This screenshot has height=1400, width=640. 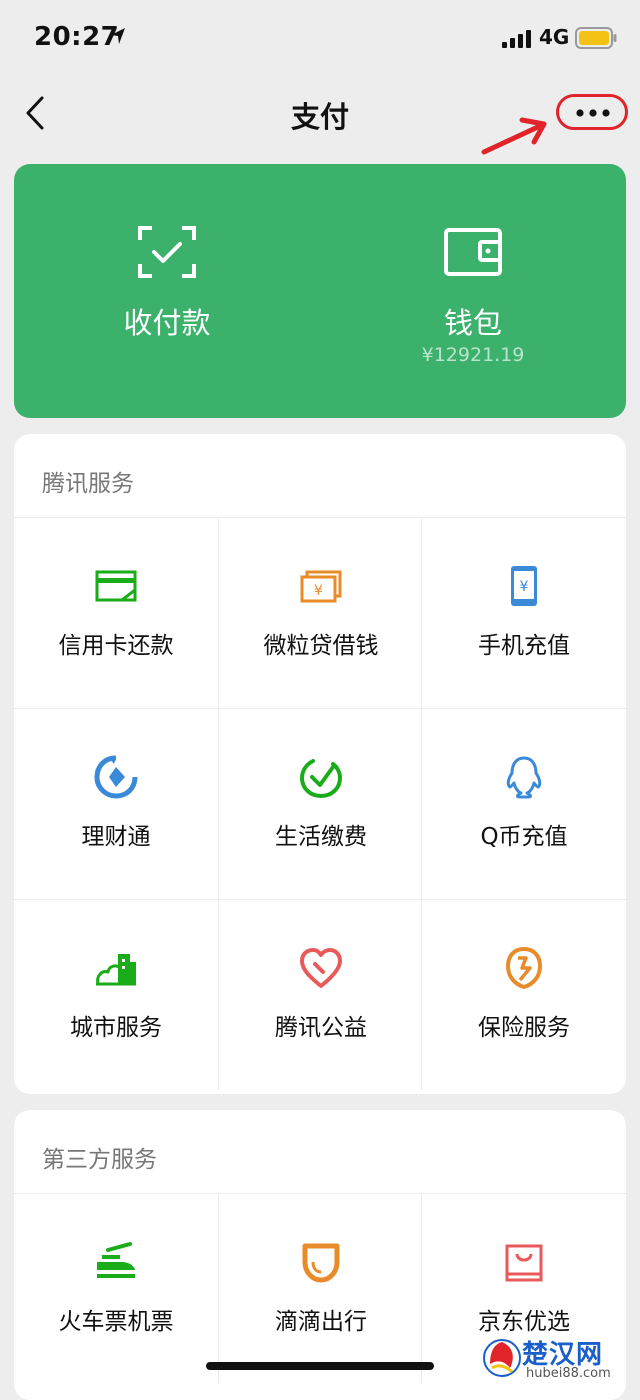 I want to click on wallet-balance: ¥12921.19, so click(x=473, y=355).